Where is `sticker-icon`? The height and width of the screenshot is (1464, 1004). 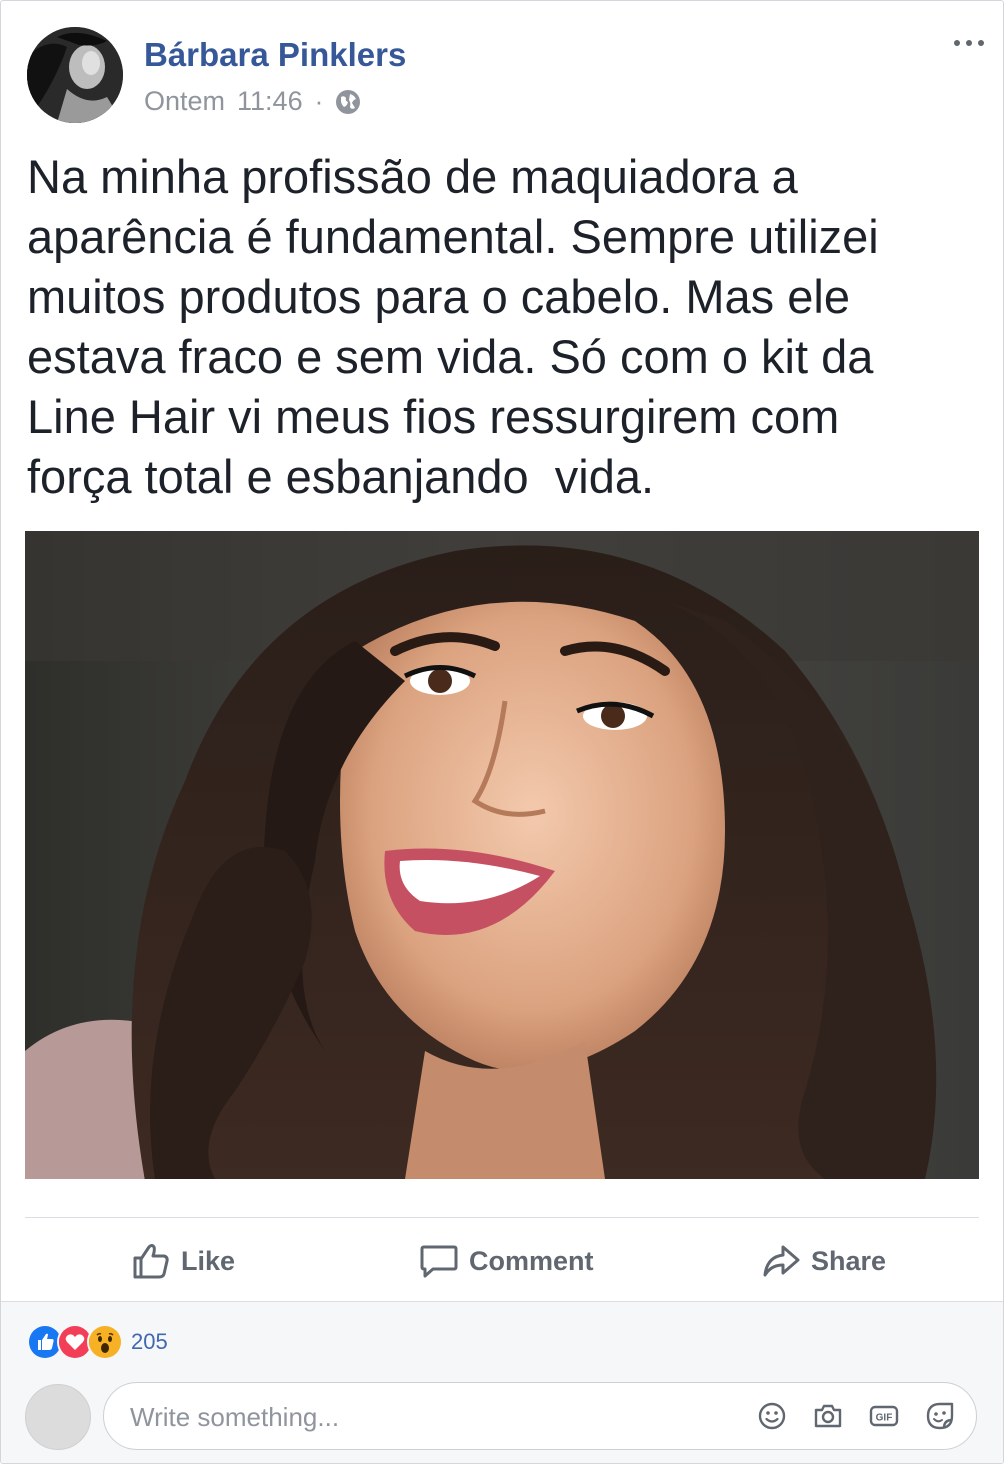
sticker-icon is located at coordinates (940, 1416).